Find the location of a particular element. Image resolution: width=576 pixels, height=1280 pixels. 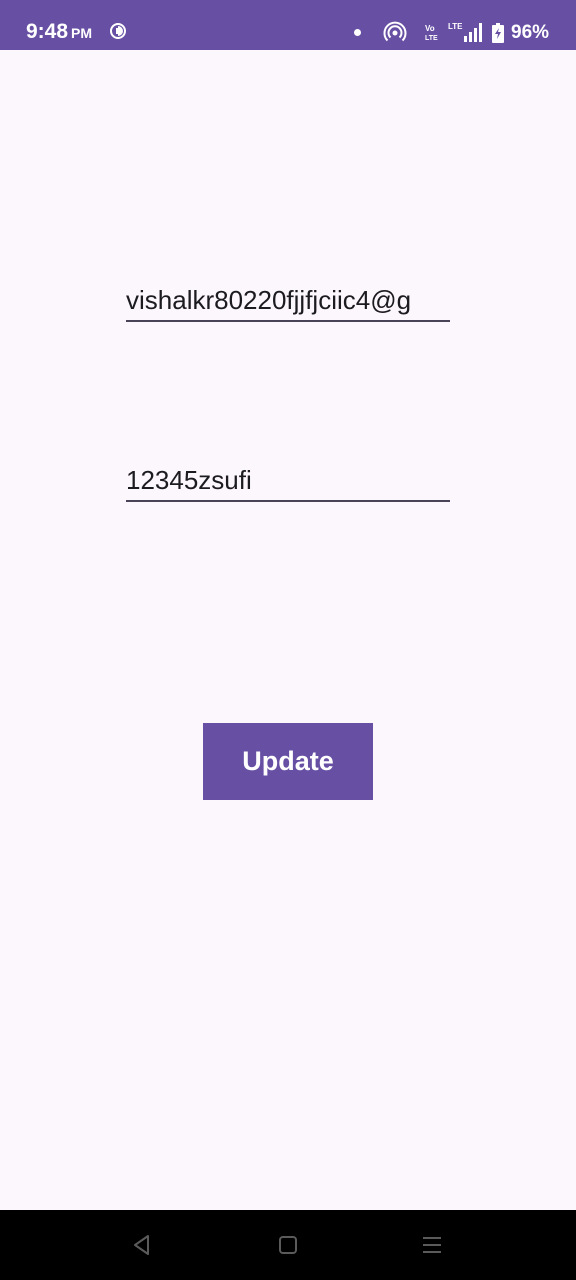

navigation-bar is located at coordinates (288, 1245).